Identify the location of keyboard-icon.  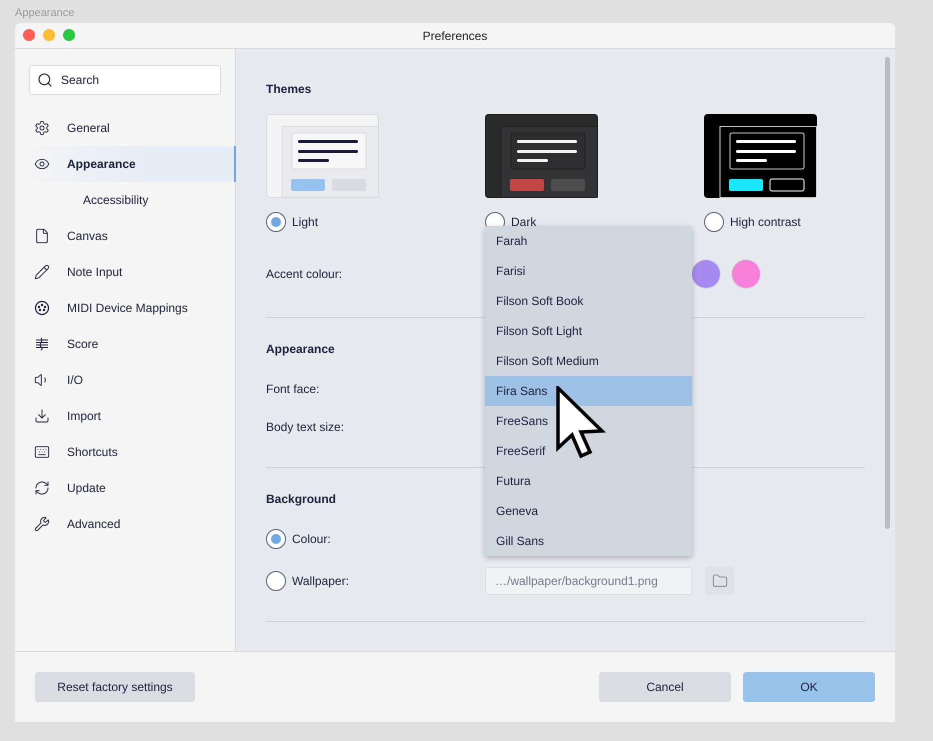
(42, 452).